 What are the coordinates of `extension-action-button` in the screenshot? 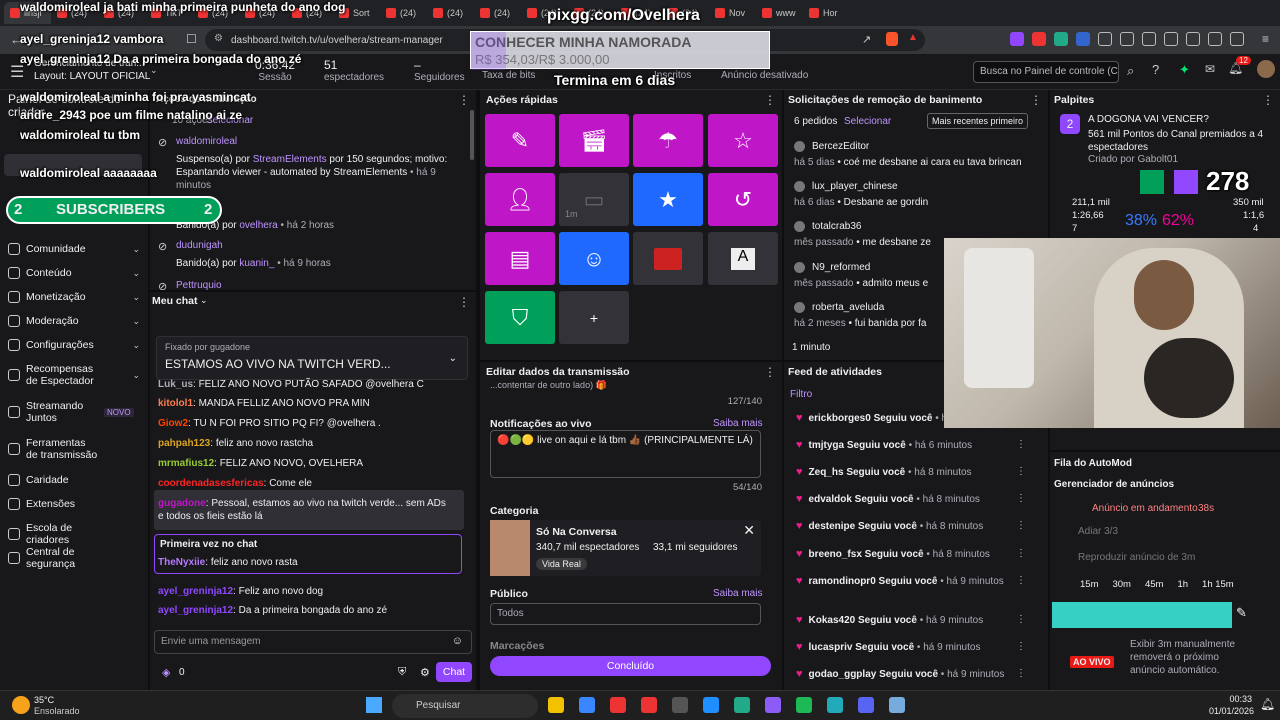 It's located at (668, 258).